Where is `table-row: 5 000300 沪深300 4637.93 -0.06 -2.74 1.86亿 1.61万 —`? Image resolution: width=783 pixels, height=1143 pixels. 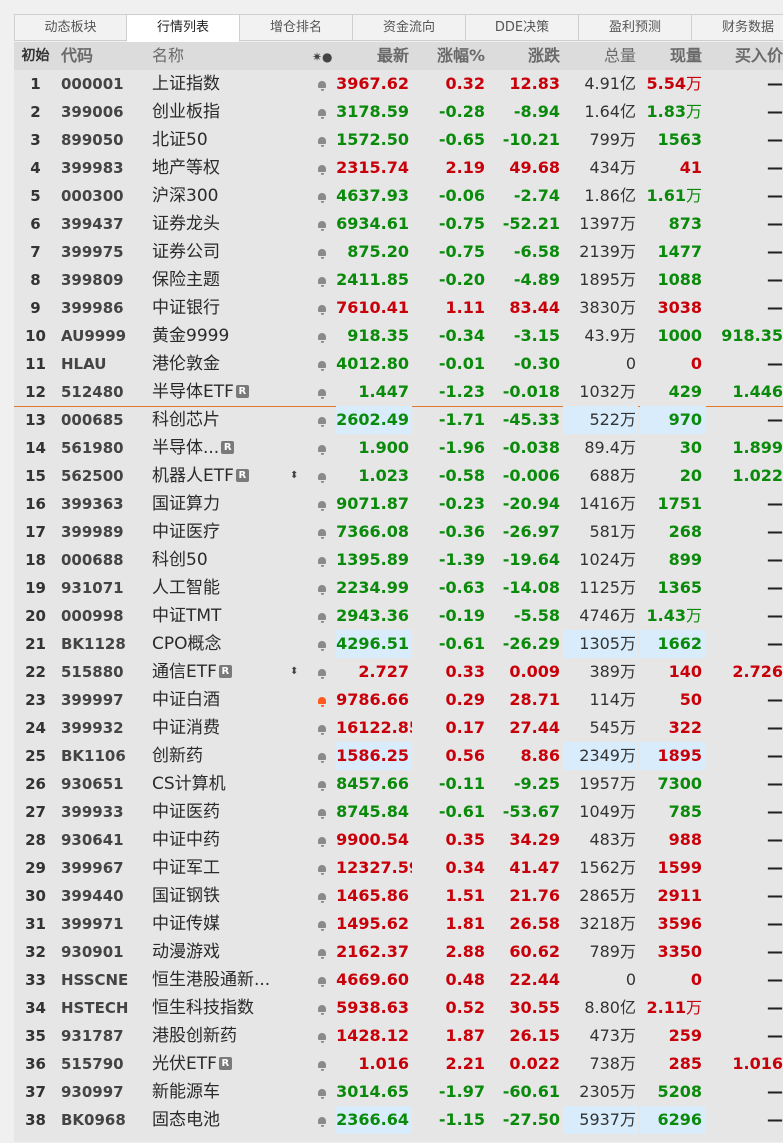
table-row: 5 000300 沪深300 4637.93 -0.06 -2.74 1.86亿 1.61万 — is located at coordinates (398, 196).